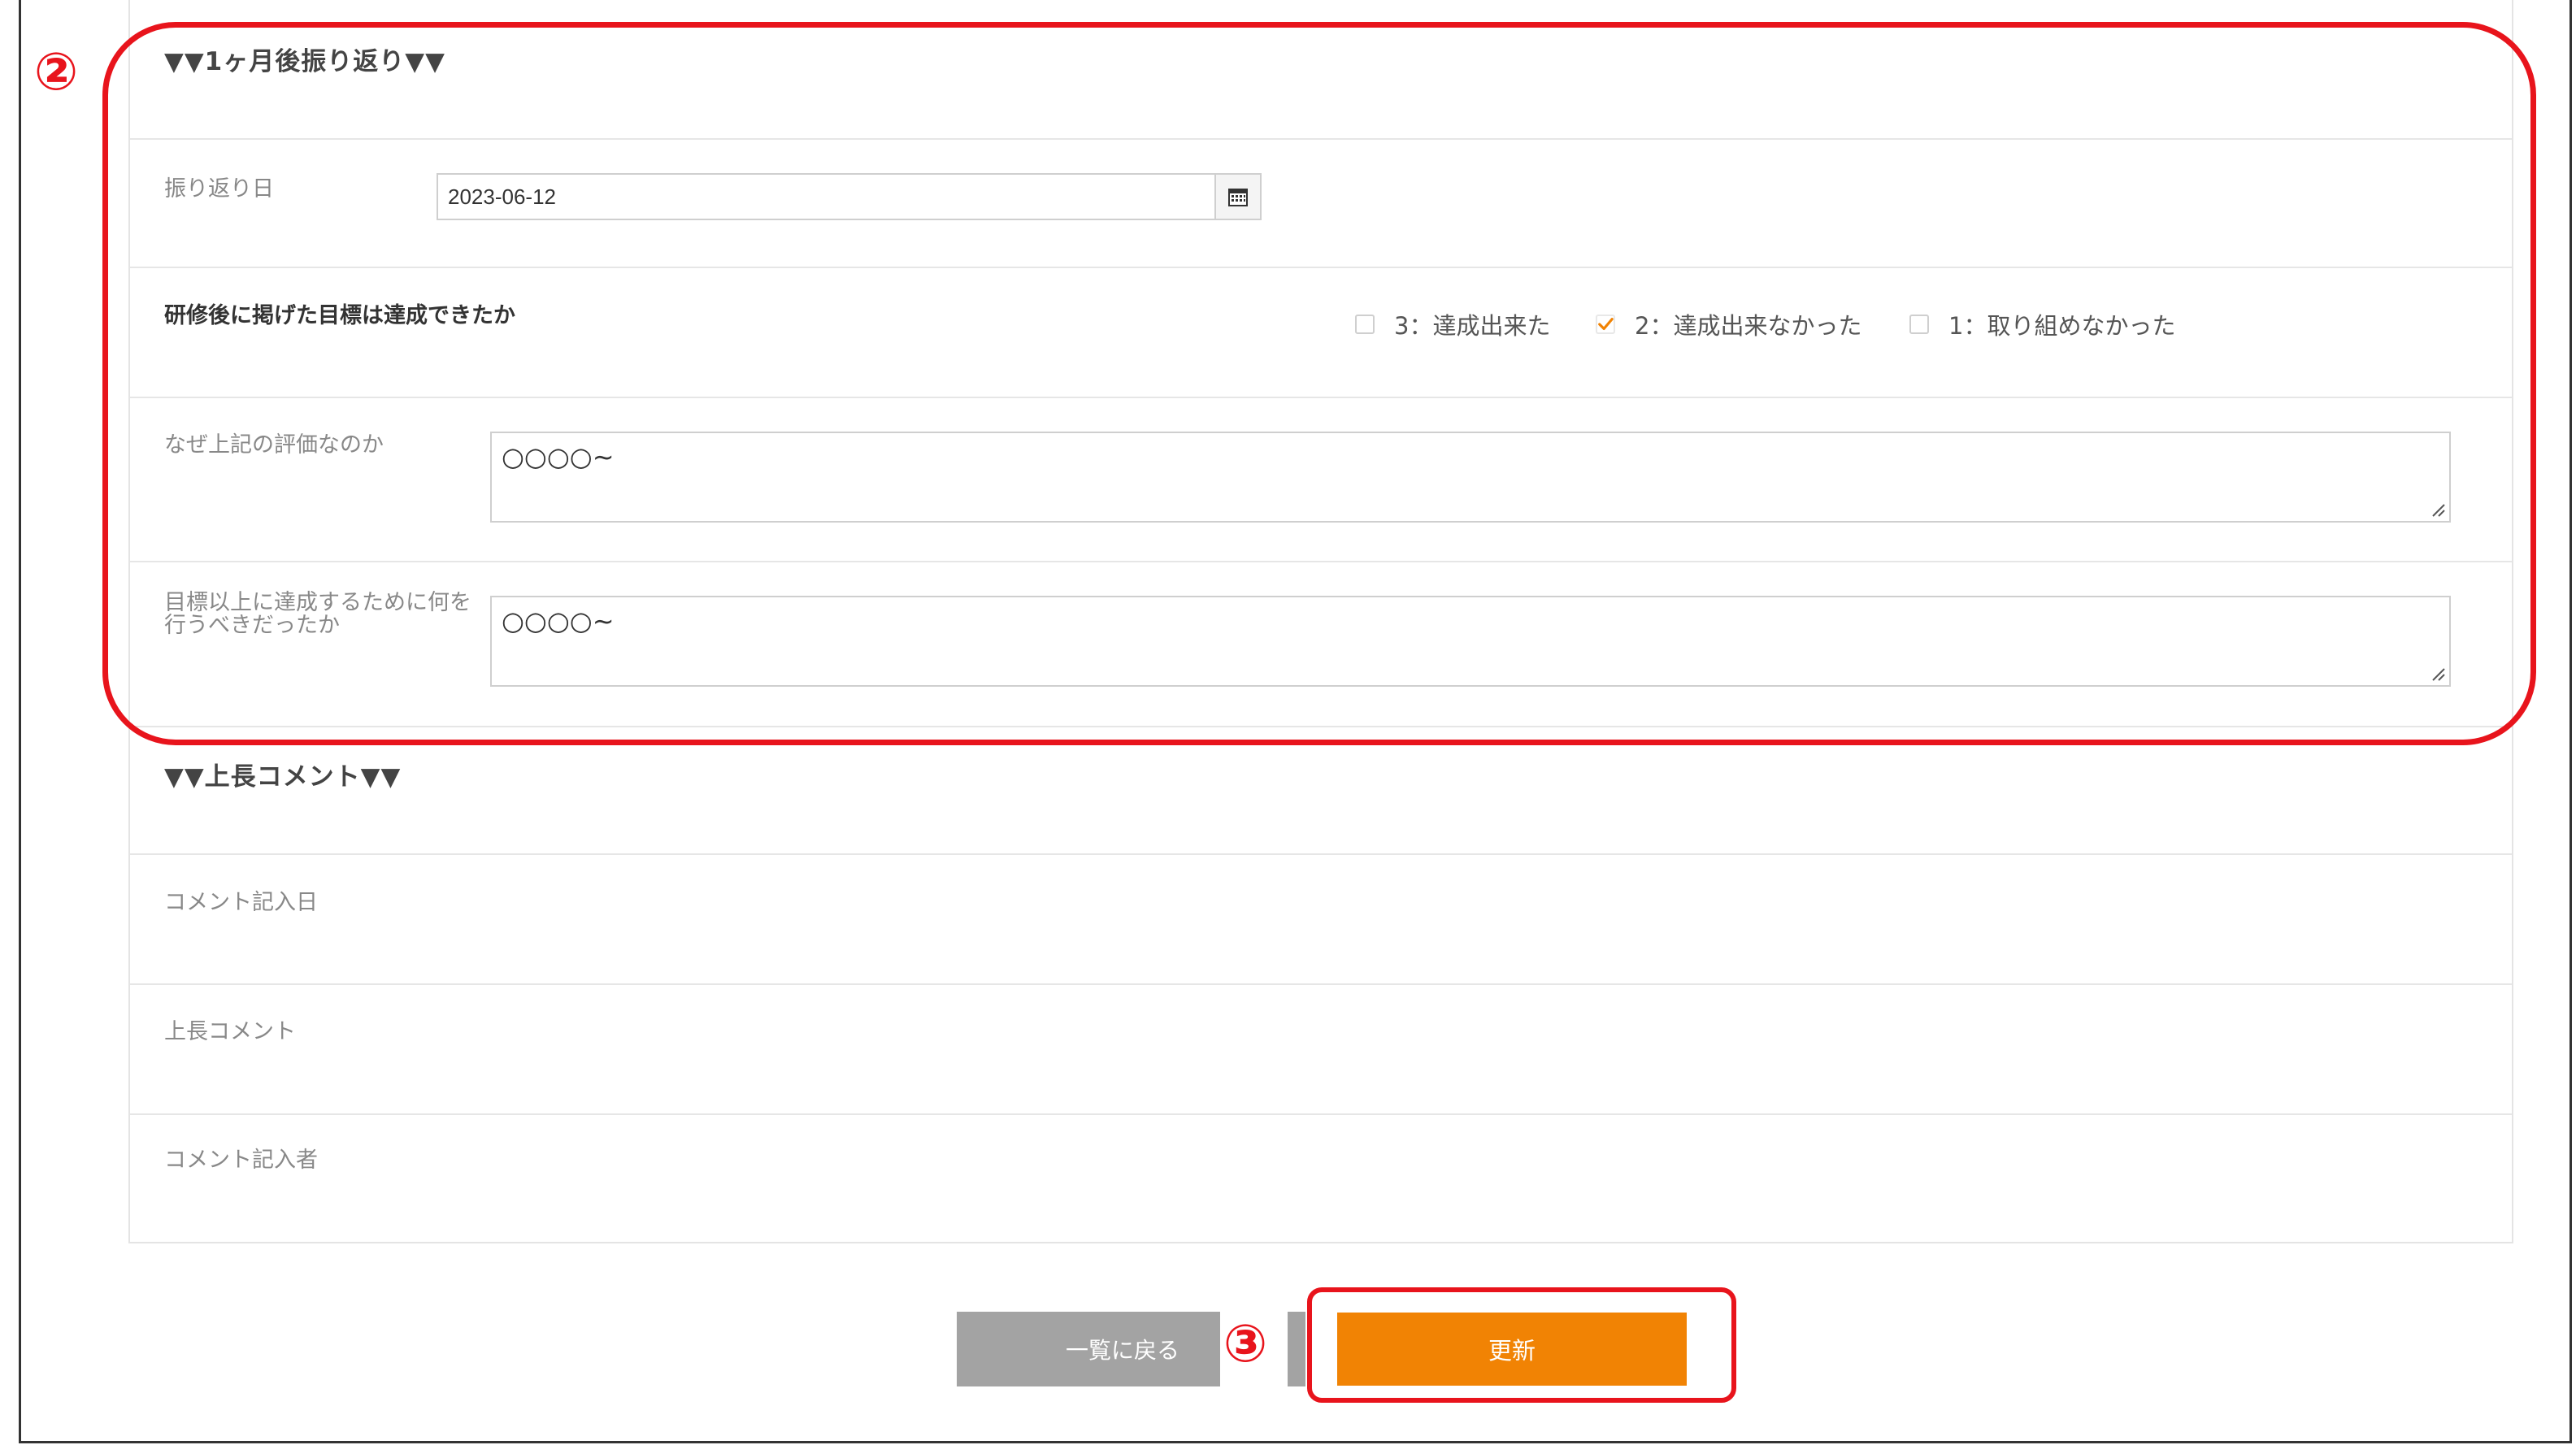  I want to click on checkmark-icon, so click(1606, 324).